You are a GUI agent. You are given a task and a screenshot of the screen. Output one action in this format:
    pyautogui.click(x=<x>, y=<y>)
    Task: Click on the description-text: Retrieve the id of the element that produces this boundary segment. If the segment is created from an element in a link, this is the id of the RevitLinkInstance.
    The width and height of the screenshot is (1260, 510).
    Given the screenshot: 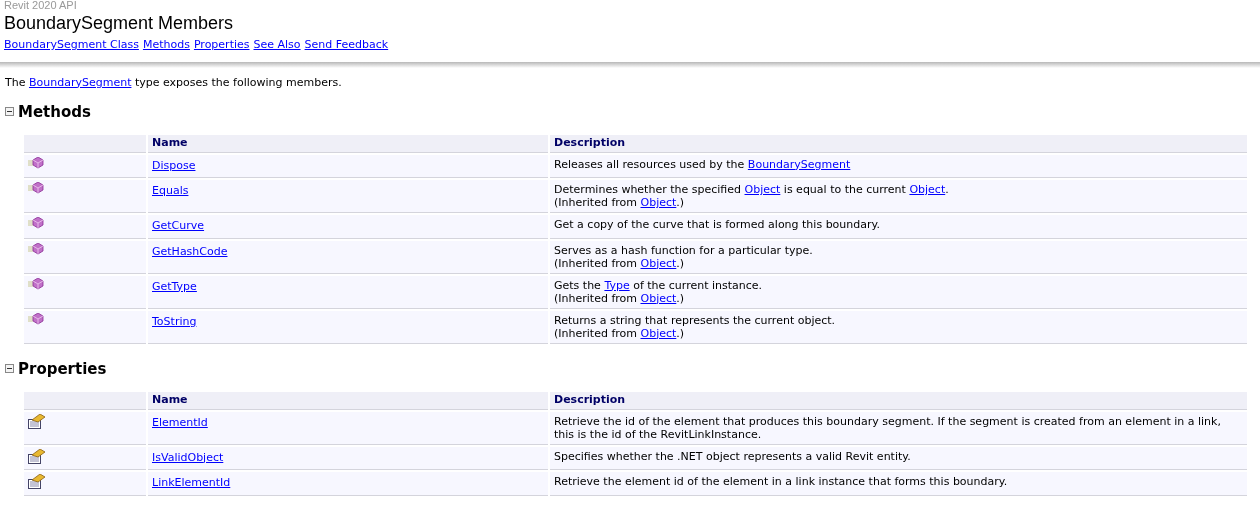 What is the action you would take?
    pyautogui.click(x=888, y=427)
    